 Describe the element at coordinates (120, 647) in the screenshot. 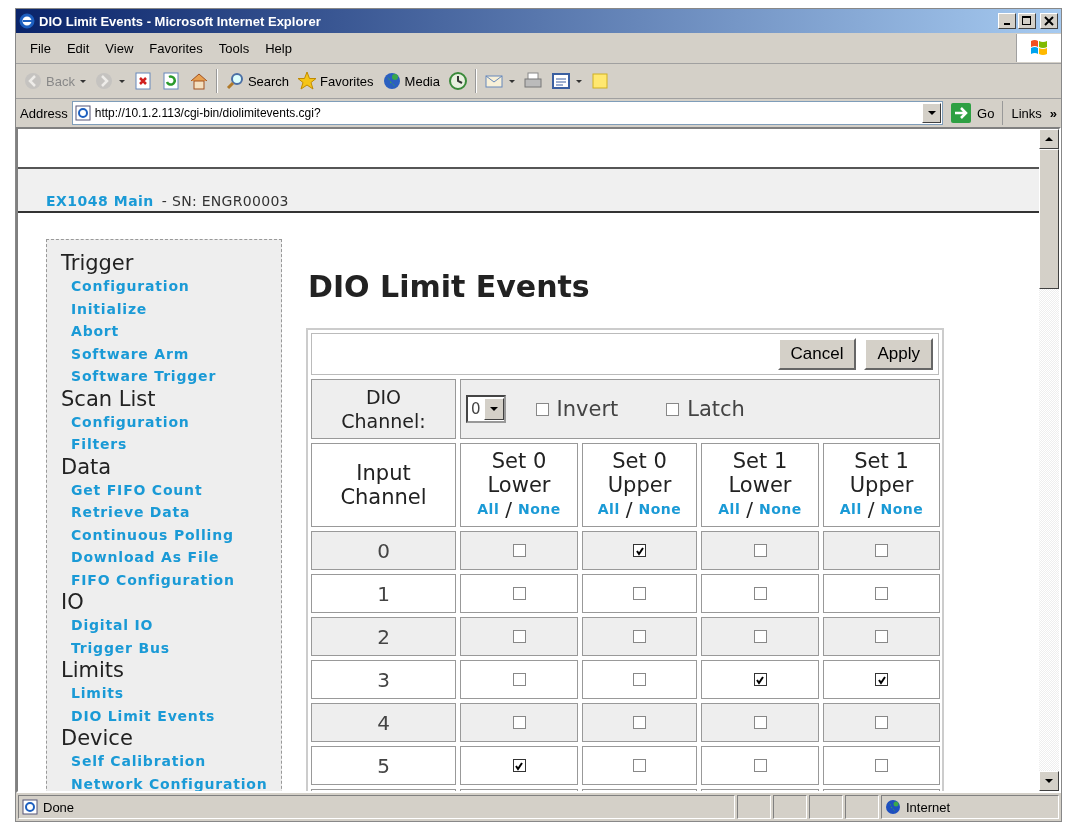

I see `sidebar-link: Trigger Bus` at that location.